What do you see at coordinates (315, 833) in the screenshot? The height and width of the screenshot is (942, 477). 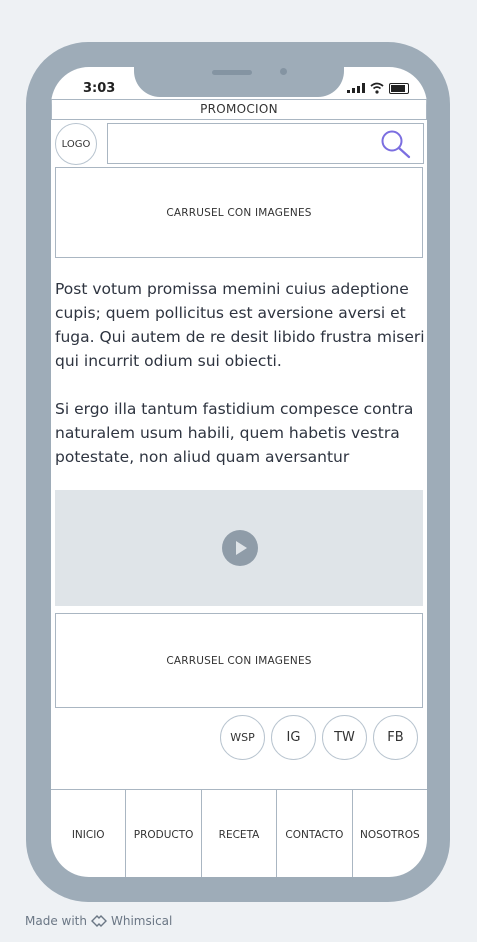 I see `nav-item-contacto: CONTACTO` at bounding box center [315, 833].